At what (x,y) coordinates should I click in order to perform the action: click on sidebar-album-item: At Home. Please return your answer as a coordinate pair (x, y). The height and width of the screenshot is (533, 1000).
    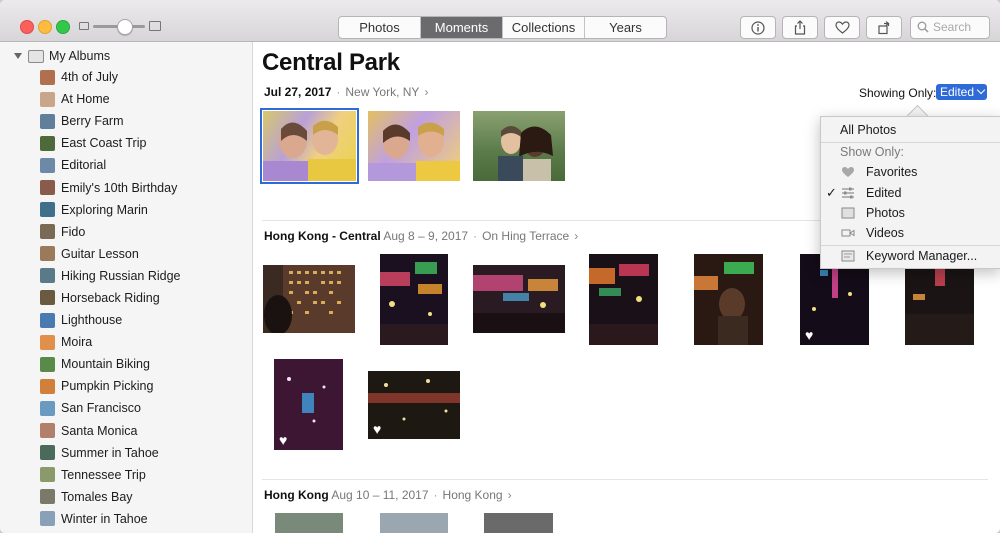
    Looking at the image, I should click on (110, 99).